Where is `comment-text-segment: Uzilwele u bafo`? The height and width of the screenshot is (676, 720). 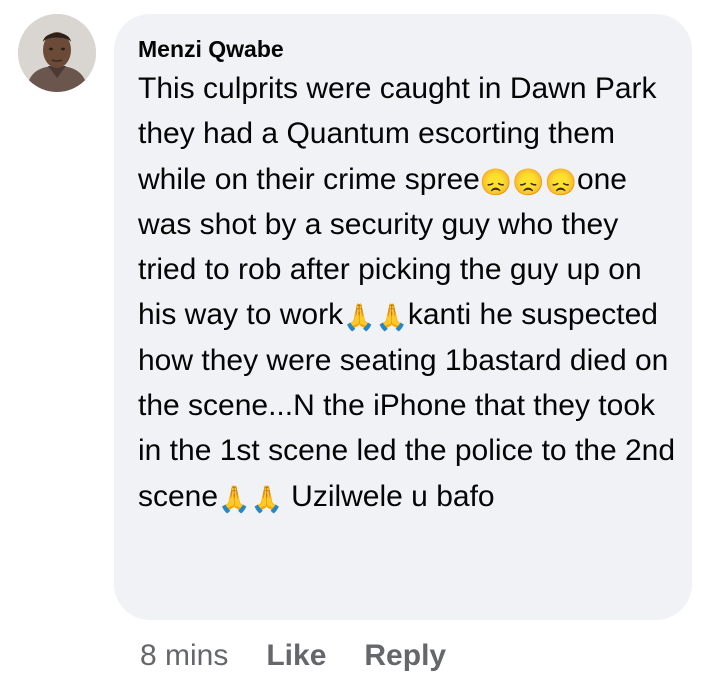
comment-text-segment: Uzilwele u bafo is located at coordinates (388, 496).